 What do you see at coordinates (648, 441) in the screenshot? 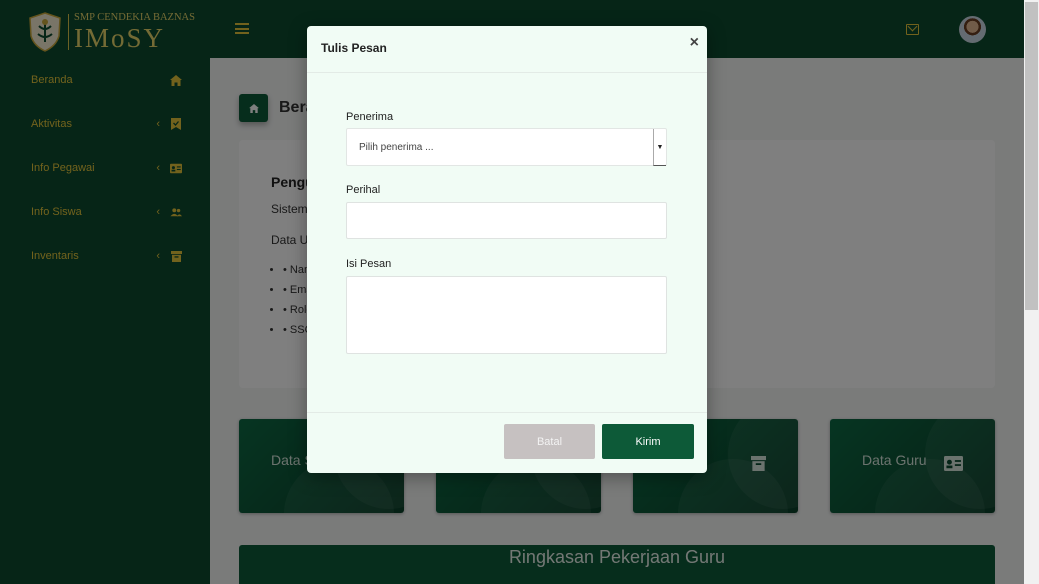
I see `send-button: Kirim` at bounding box center [648, 441].